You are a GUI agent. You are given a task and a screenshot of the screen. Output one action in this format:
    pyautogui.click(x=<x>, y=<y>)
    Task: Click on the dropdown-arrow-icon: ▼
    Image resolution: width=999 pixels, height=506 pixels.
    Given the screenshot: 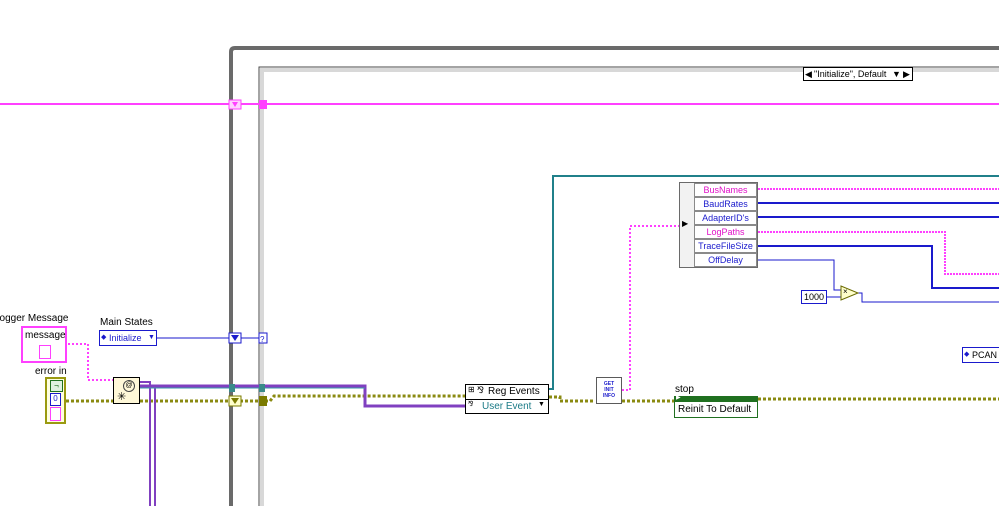 What is the action you would take?
    pyautogui.click(x=896, y=74)
    